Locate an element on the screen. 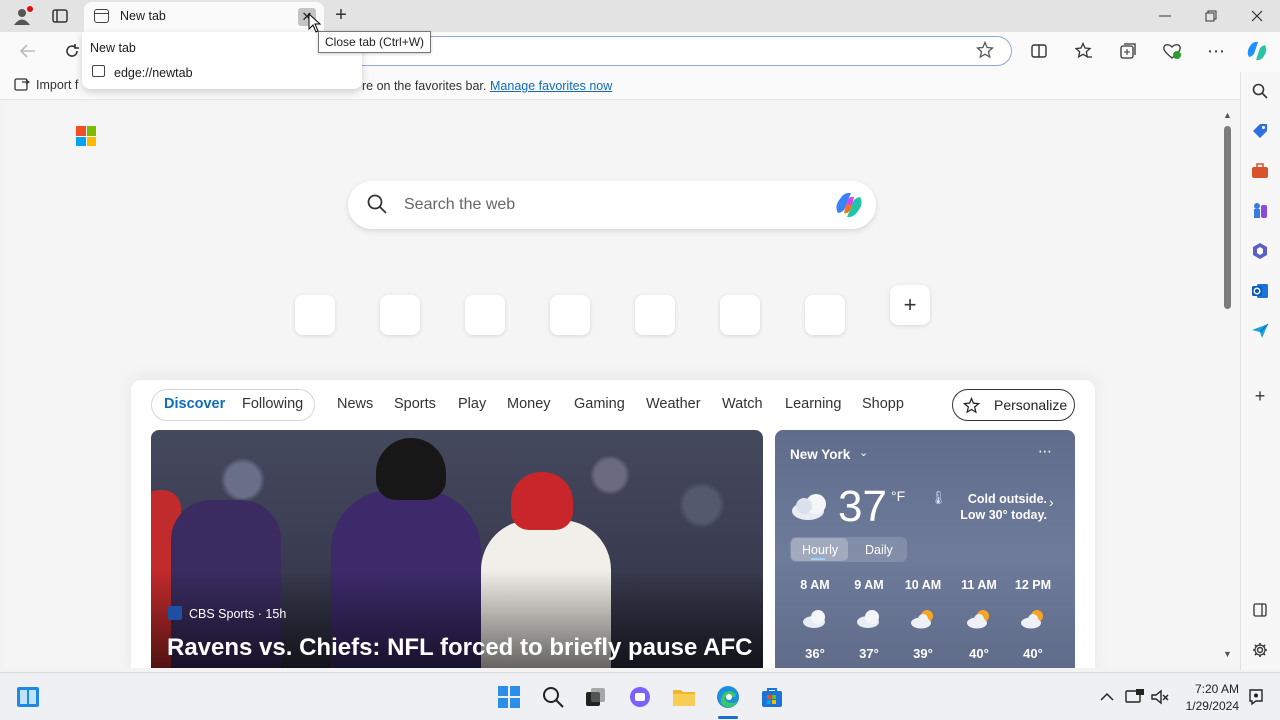 The image size is (1280, 720). show-hidden-icons-chevron-icon is located at coordinates (1107, 697).